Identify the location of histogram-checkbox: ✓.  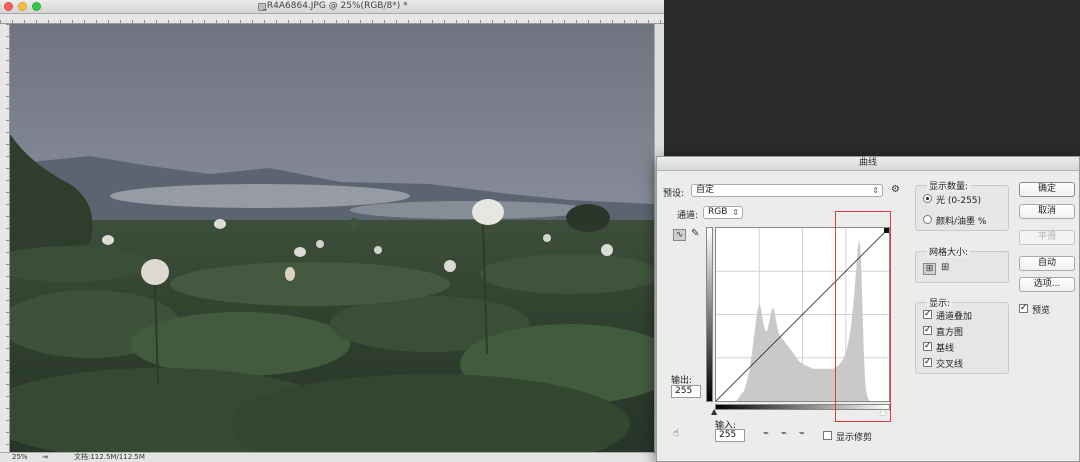
(927, 330).